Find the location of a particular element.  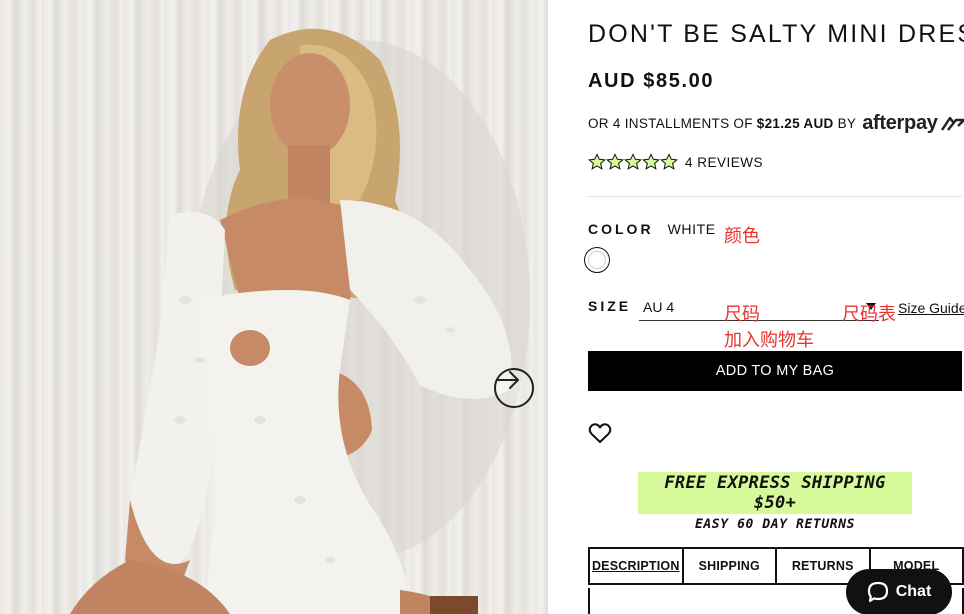

afterpay-logo: afterpay is located at coordinates (913, 123).